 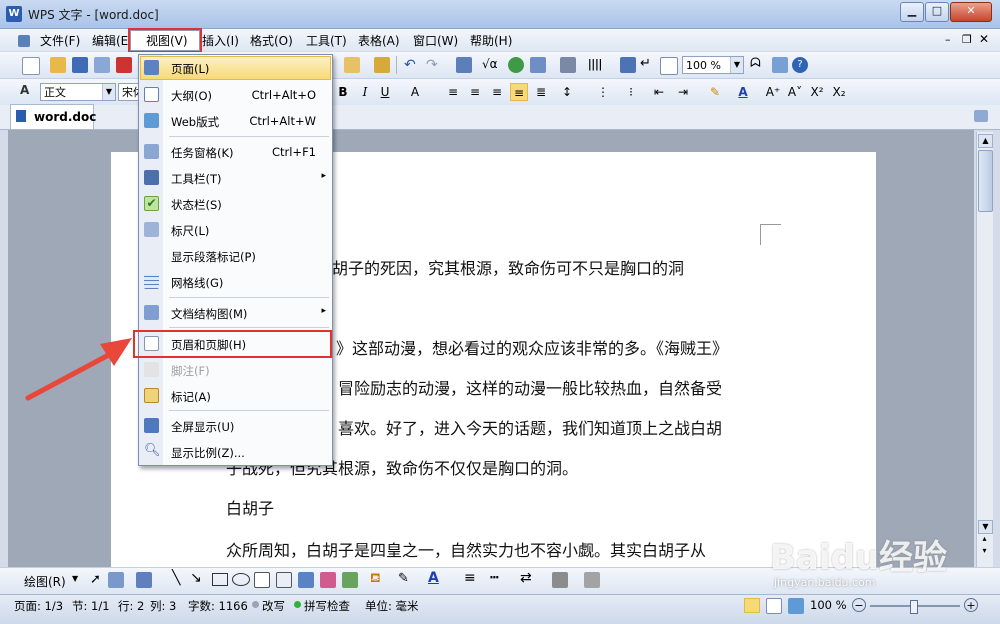 I want to click on menu-window: 窗口(W), so click(x=435, y=41).